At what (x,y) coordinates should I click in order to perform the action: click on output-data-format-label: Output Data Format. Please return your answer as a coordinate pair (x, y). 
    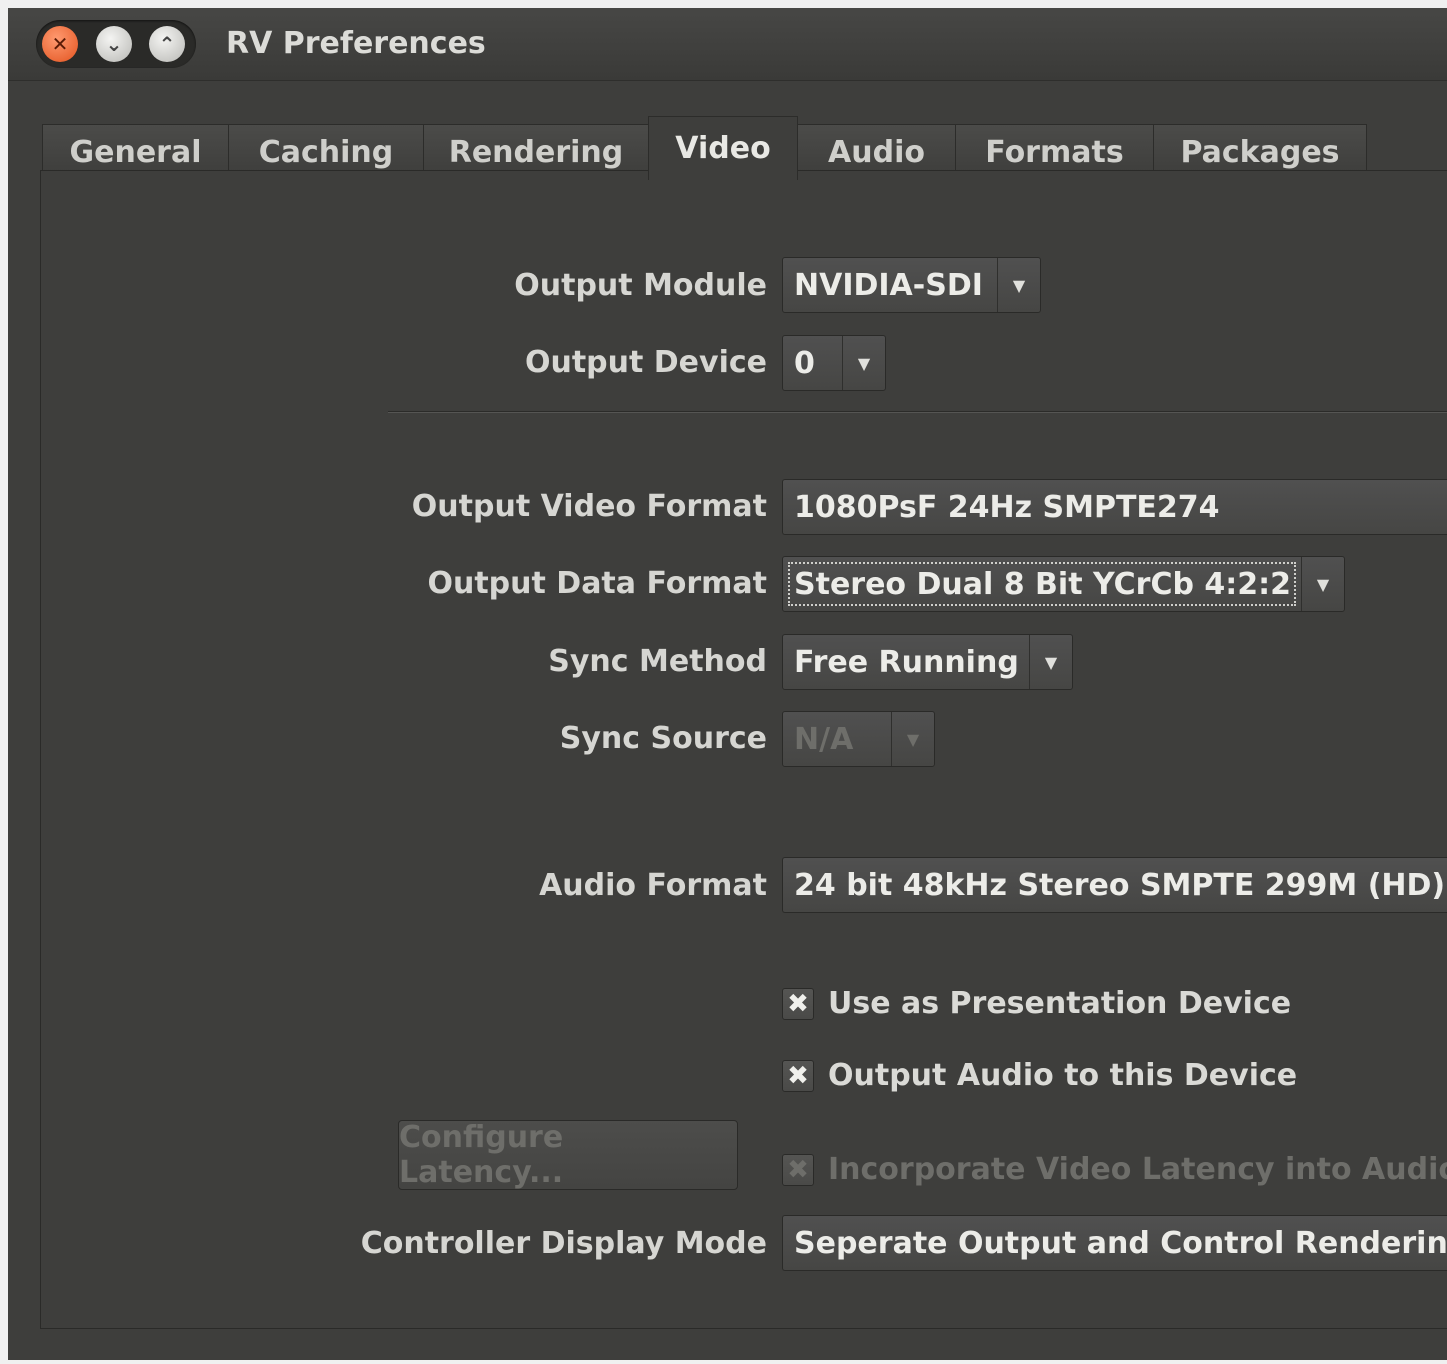
    Looking at the image, I should click on (597, 583).